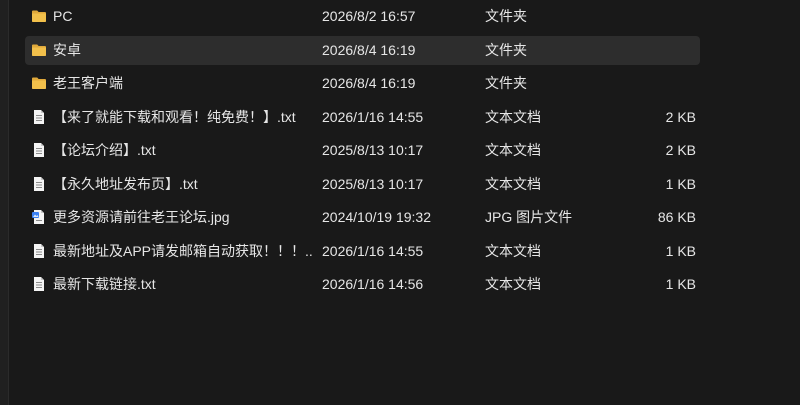 The image size is (800, 405). I want to click on file-row-android: 安卓 2026/8/4 16:19 文件夹, so click(362, 50).